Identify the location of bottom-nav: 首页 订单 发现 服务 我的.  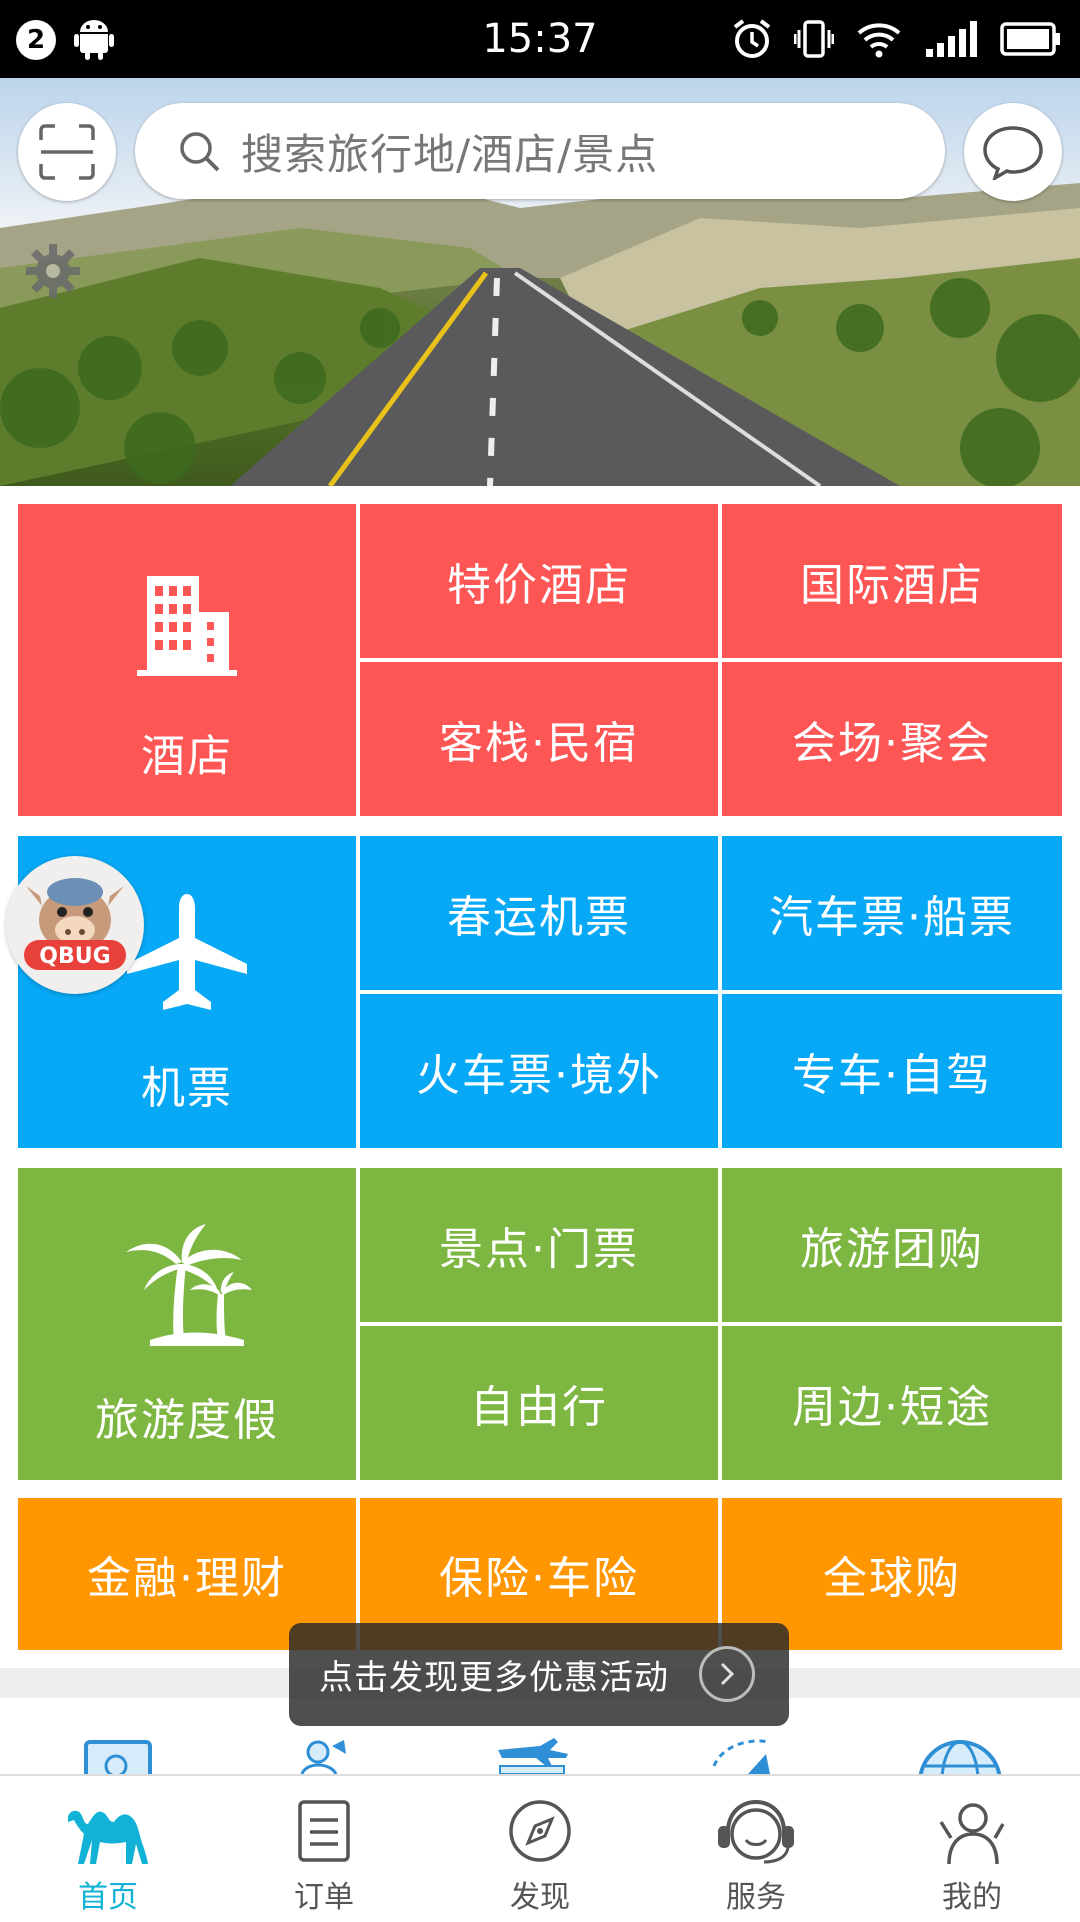
(540, 1848).